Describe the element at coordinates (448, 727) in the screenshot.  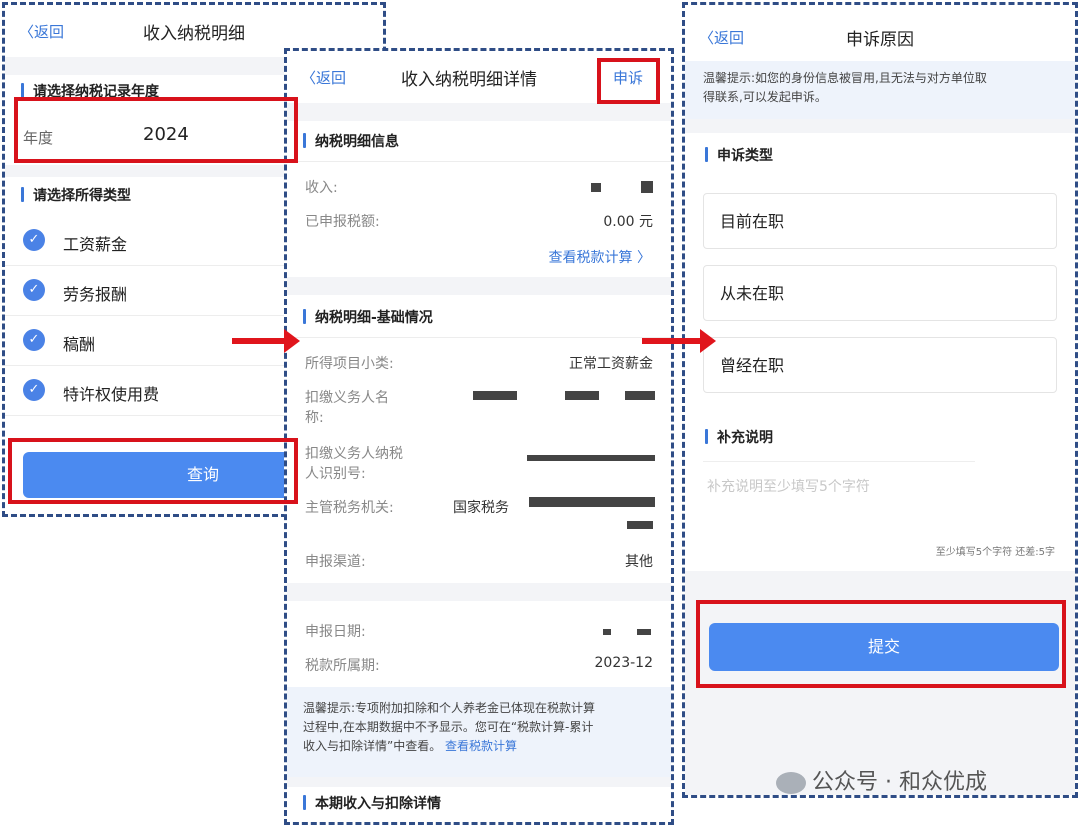
I see `tip-text: 过程中,在本期数据中不予显示。您可在“税款计算-累计` at that location.